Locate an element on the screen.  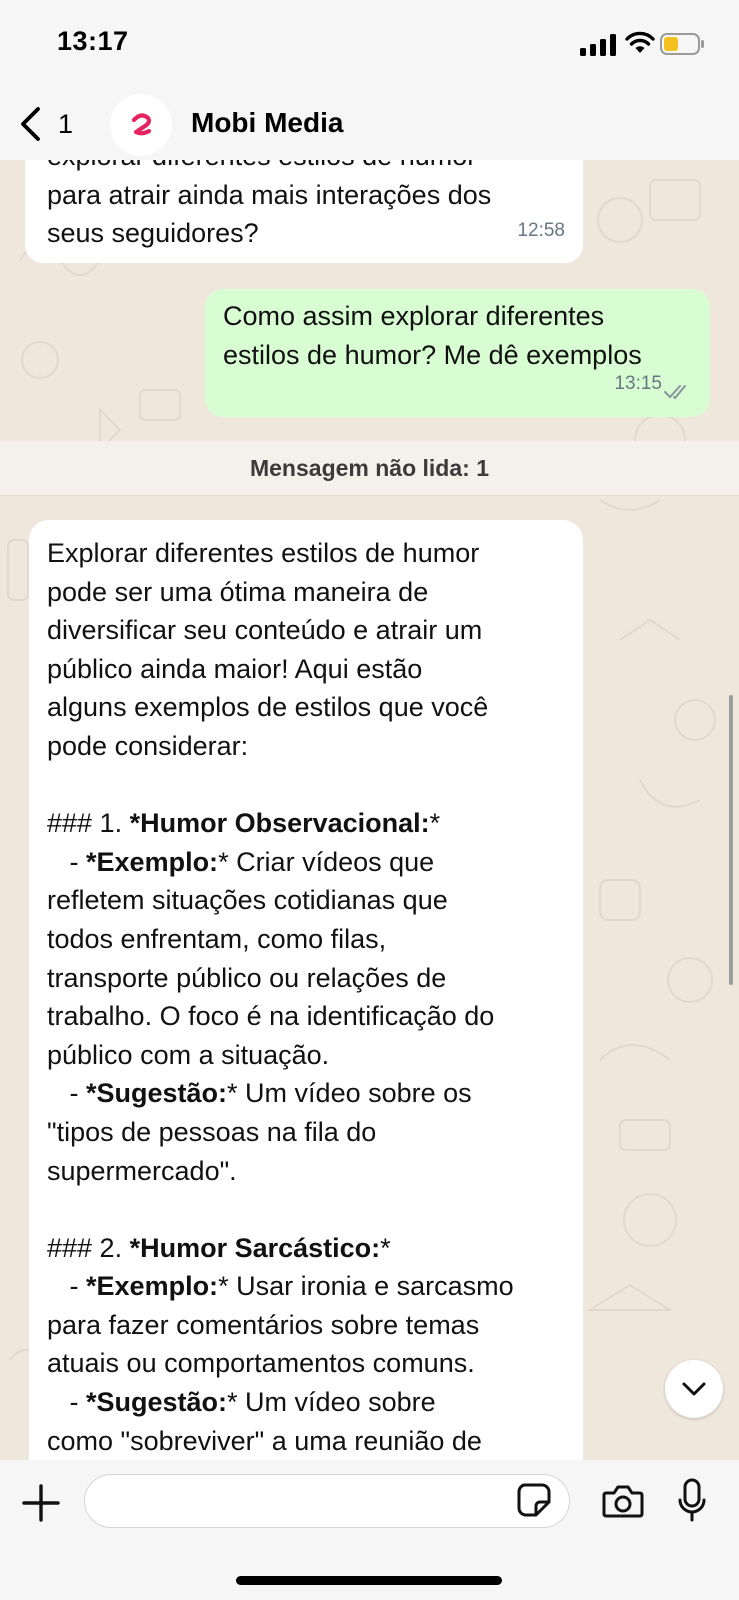
unread-messages-divider: Mensagem não lida: 1 is located at coordinates (369, 468).